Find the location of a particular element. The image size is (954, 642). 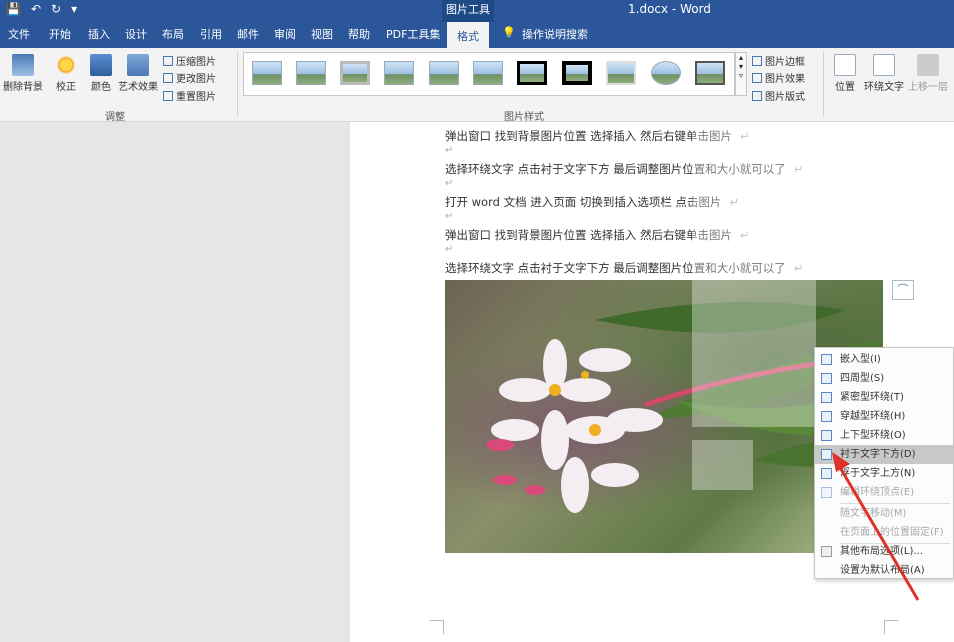

change-picture-icon is located at coordinates (168, 77).